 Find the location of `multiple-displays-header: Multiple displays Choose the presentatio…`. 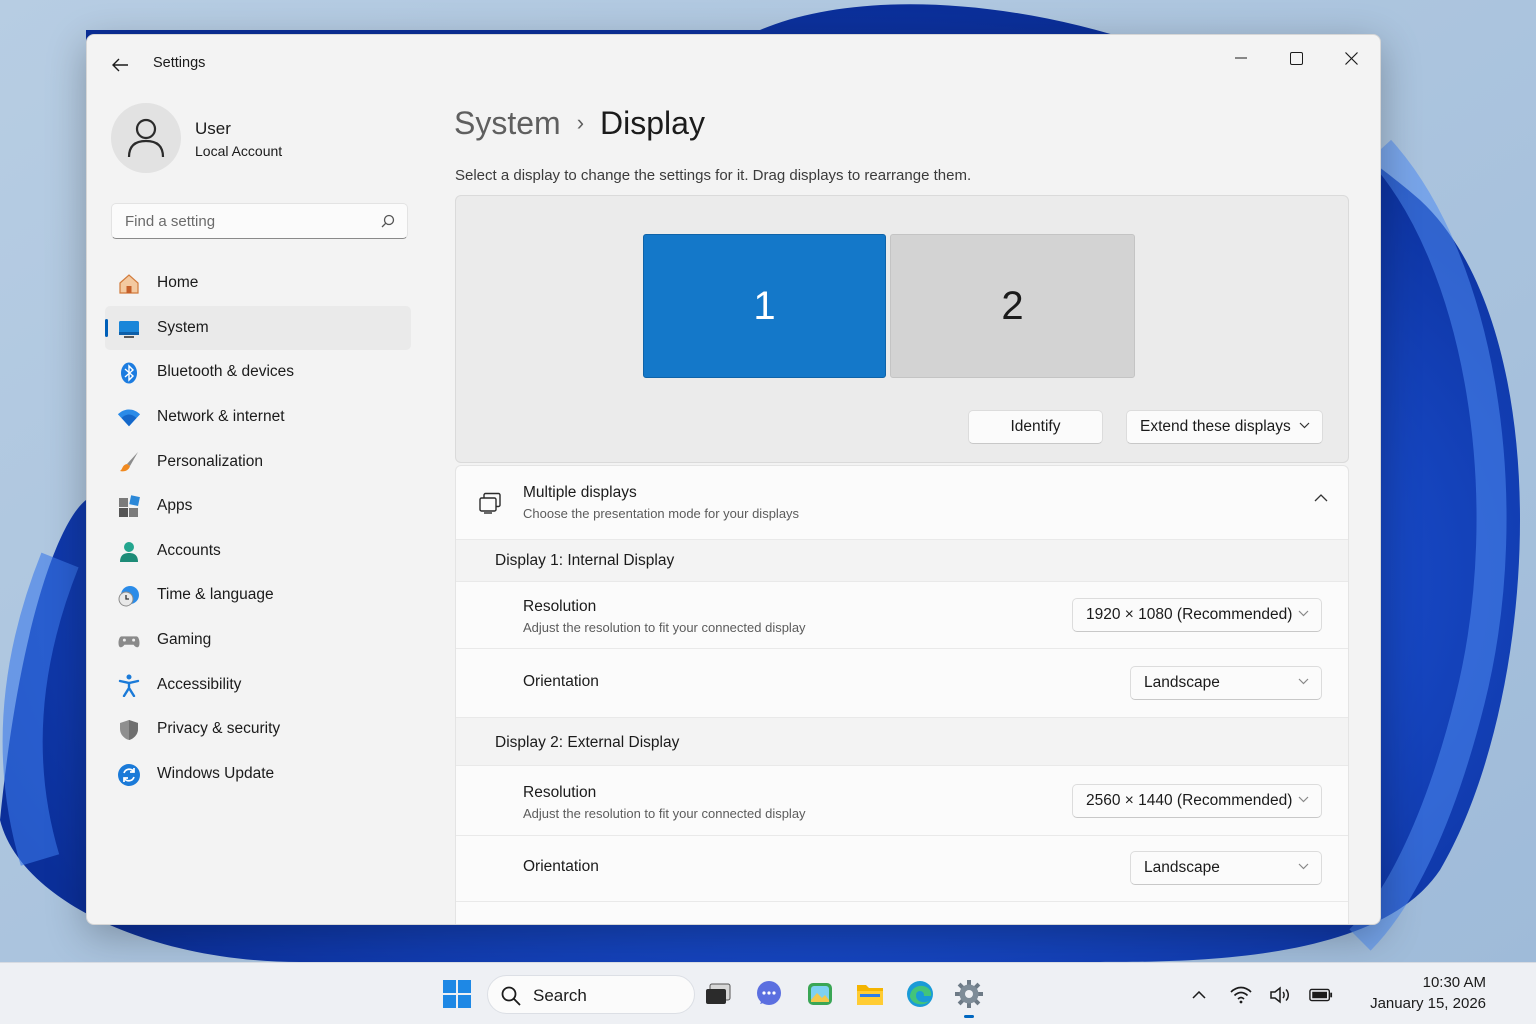

multiple-displays-header: Multiple displays Choose the presentatio… is located at coordinates (902, 503).